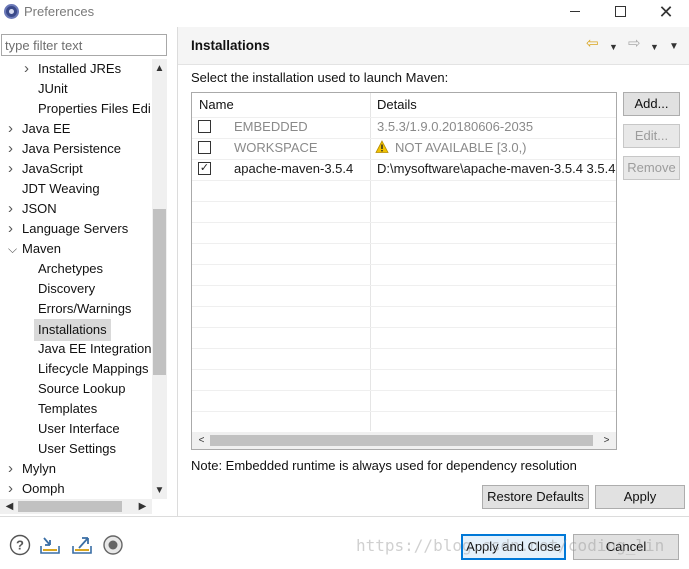 The image size is (689, 569). What do you see at coordinates (606, 440) in the screenshot?
I see `scroll-right-arrow-icon: >` at bounding box center [606, 440].